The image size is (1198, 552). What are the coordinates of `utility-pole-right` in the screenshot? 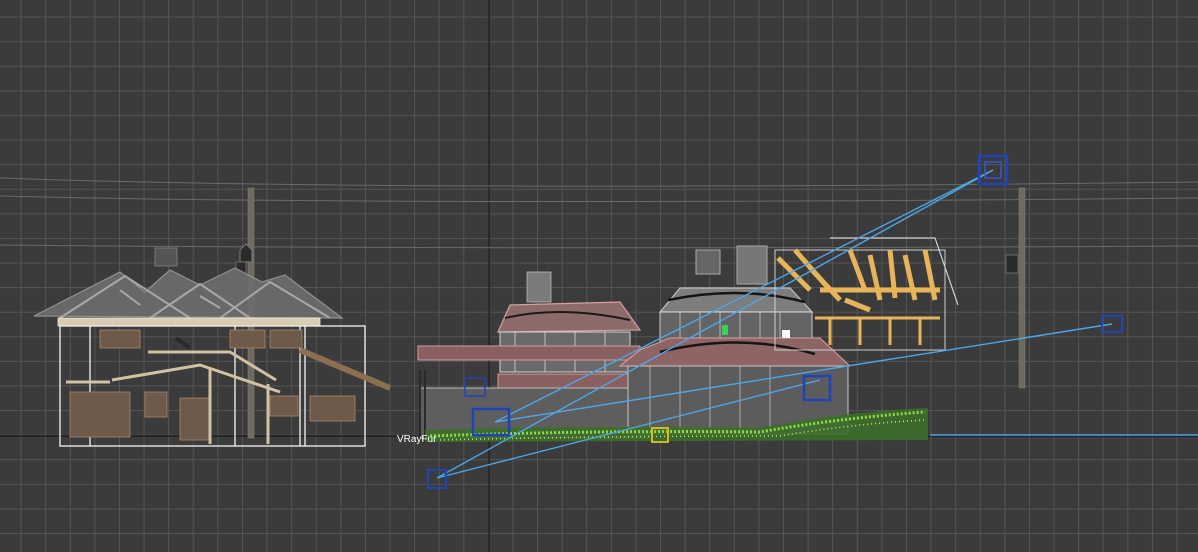 It's located at (1015, 288).